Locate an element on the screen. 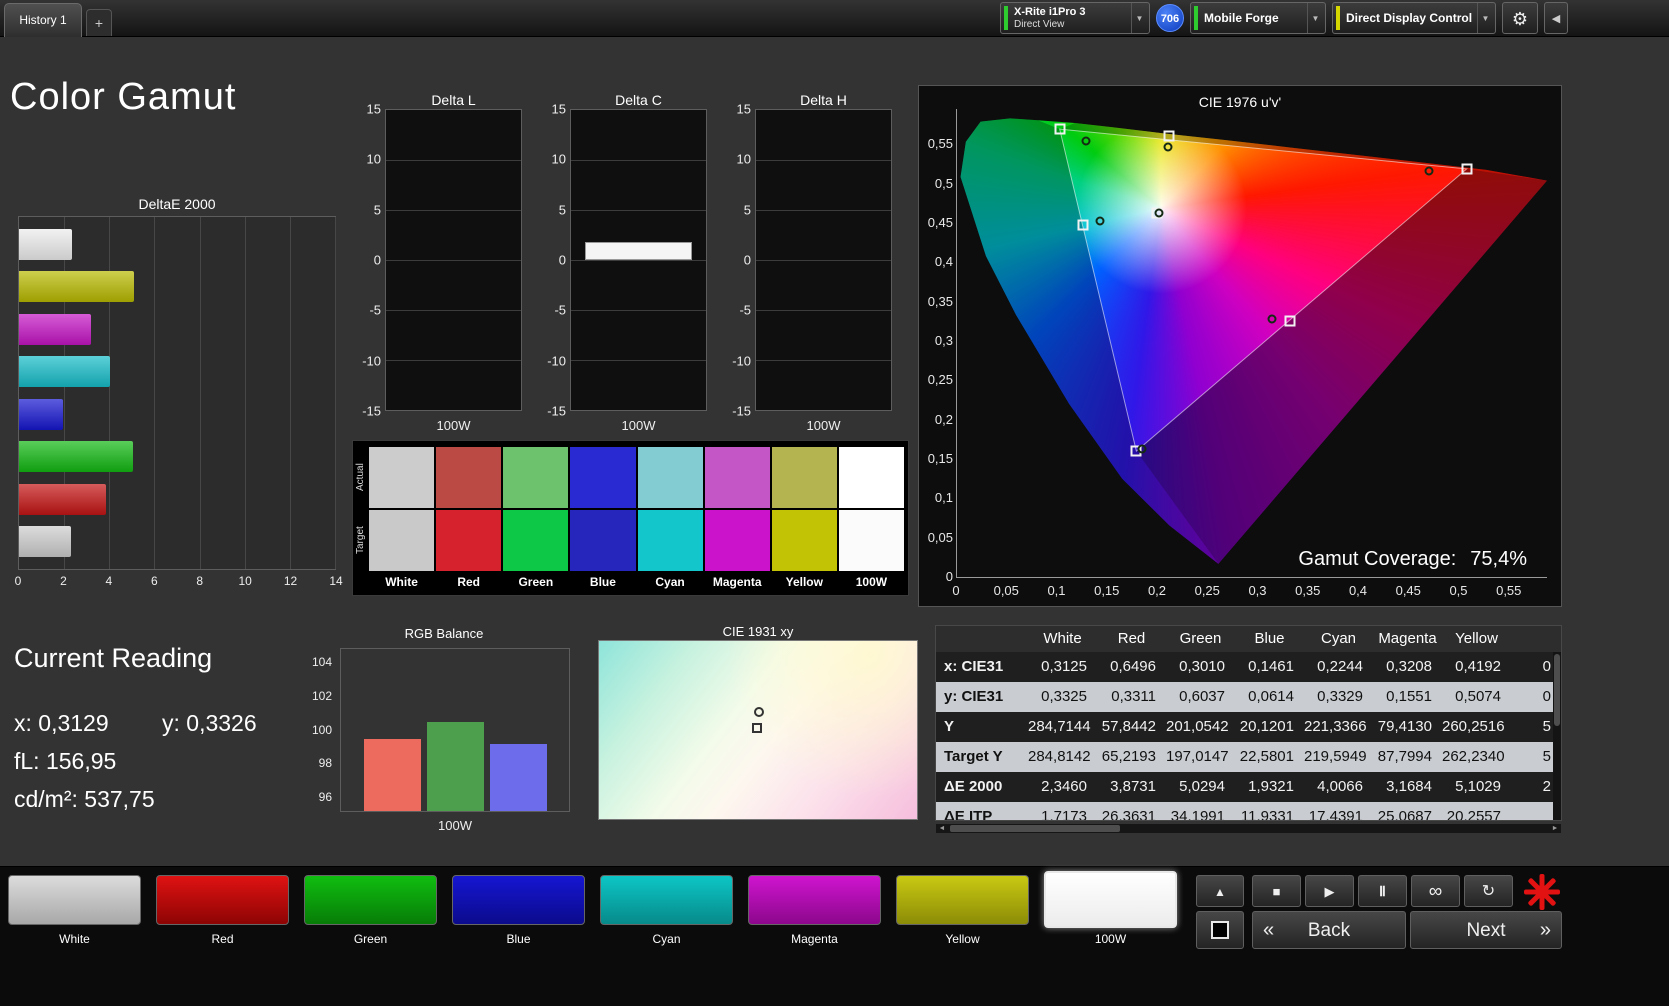  deltae-bar-blue is located at coordinates (41, 414).